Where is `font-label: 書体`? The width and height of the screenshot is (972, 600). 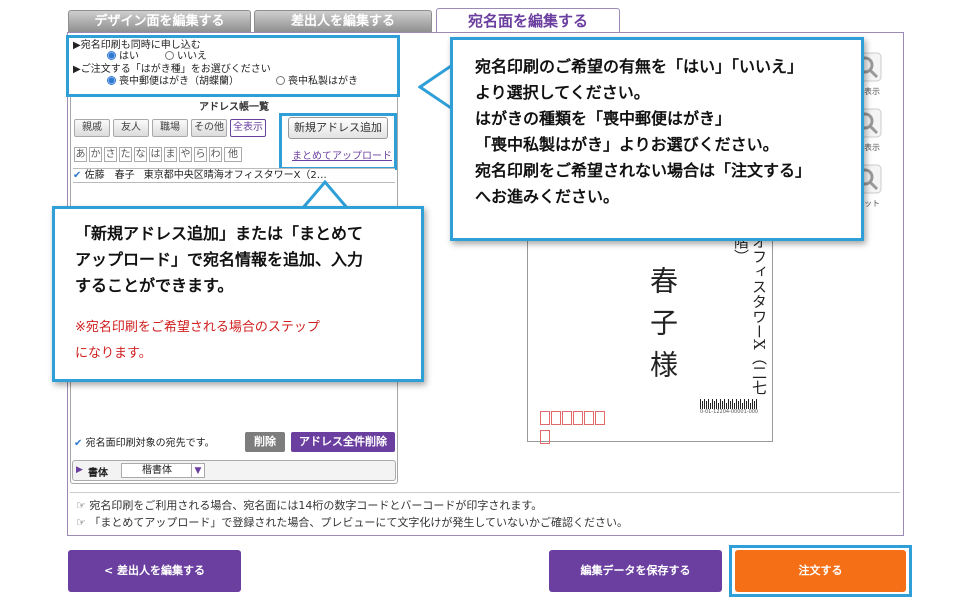
font-label: 書体 is located at coordinates (98, 473).